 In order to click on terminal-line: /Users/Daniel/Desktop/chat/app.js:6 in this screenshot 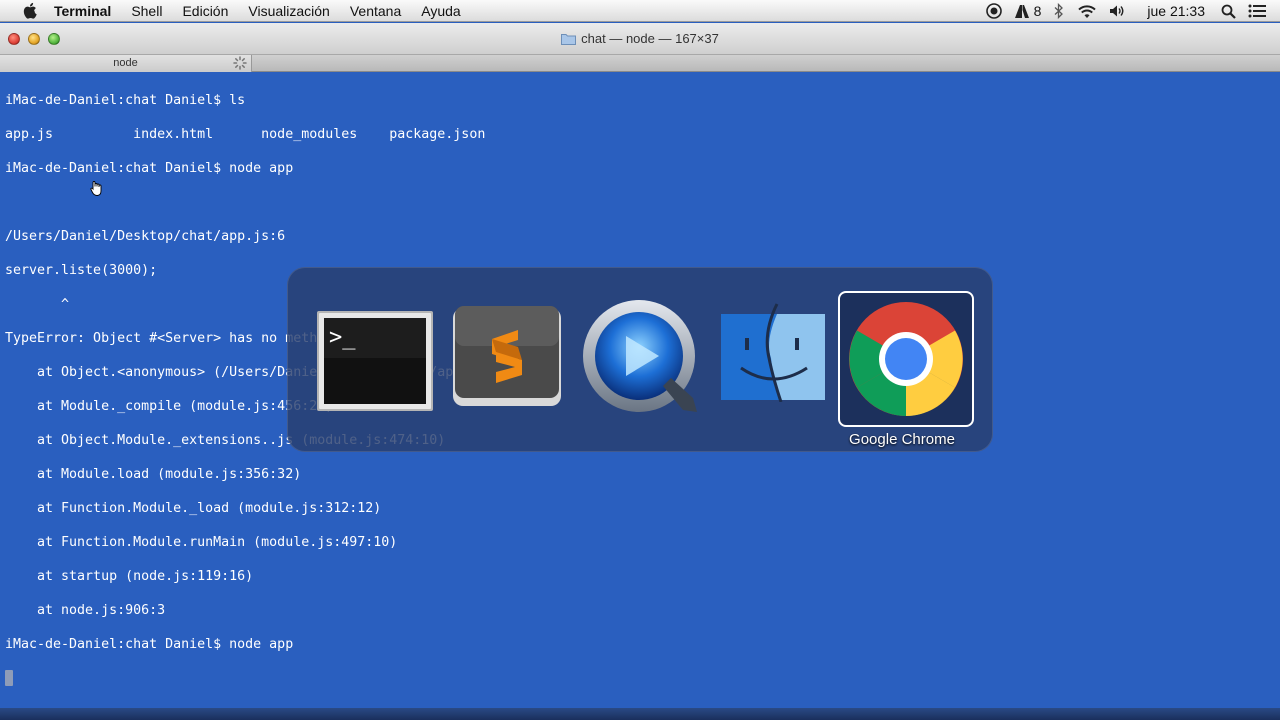, I will do `click(145, 236)`.